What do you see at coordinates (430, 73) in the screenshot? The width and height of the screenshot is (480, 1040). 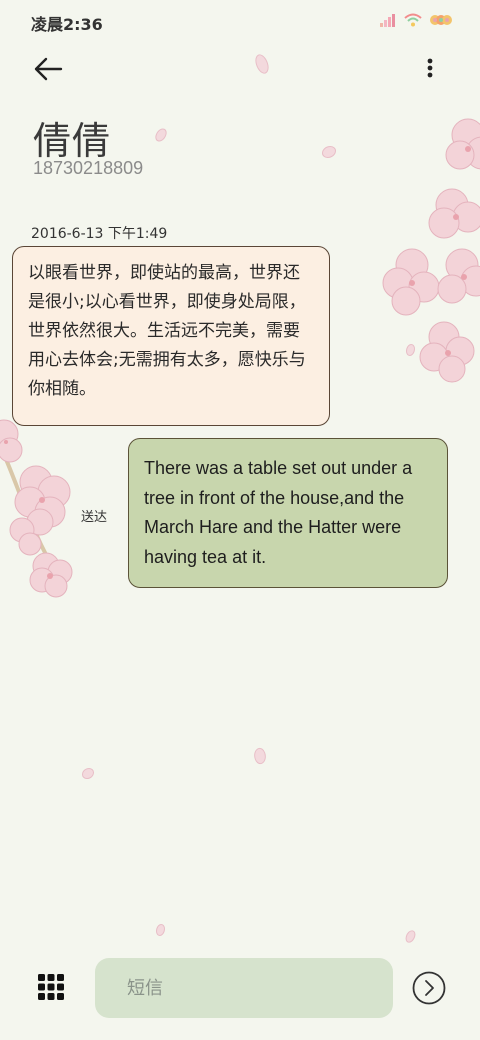 I see `more-vertical-icon` at bounding box center [430, 73].